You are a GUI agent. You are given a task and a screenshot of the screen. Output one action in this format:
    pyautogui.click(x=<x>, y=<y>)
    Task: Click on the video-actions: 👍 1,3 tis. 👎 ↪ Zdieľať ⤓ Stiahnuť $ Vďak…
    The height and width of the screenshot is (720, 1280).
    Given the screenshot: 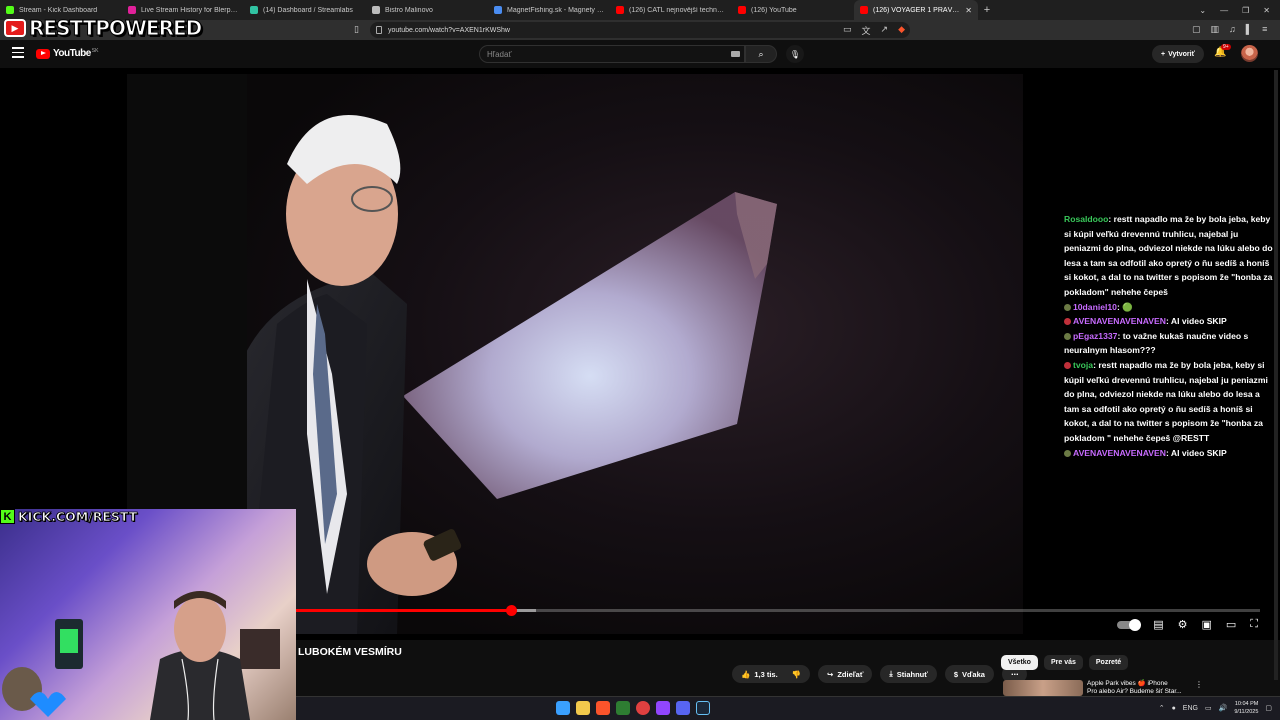 What is the action you would take?
    pyautogui.click(x=880, y=674)
    